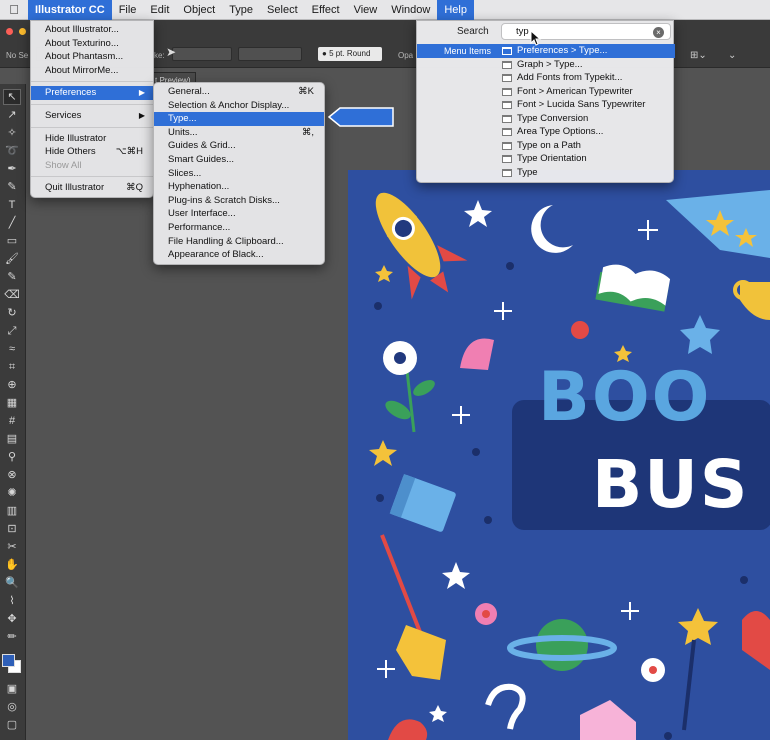 The height and width of the screenshot is (740, 770). Describe the element at coordinates (199, 10) in the screenshot. I see `menu-object: Object` at that location.